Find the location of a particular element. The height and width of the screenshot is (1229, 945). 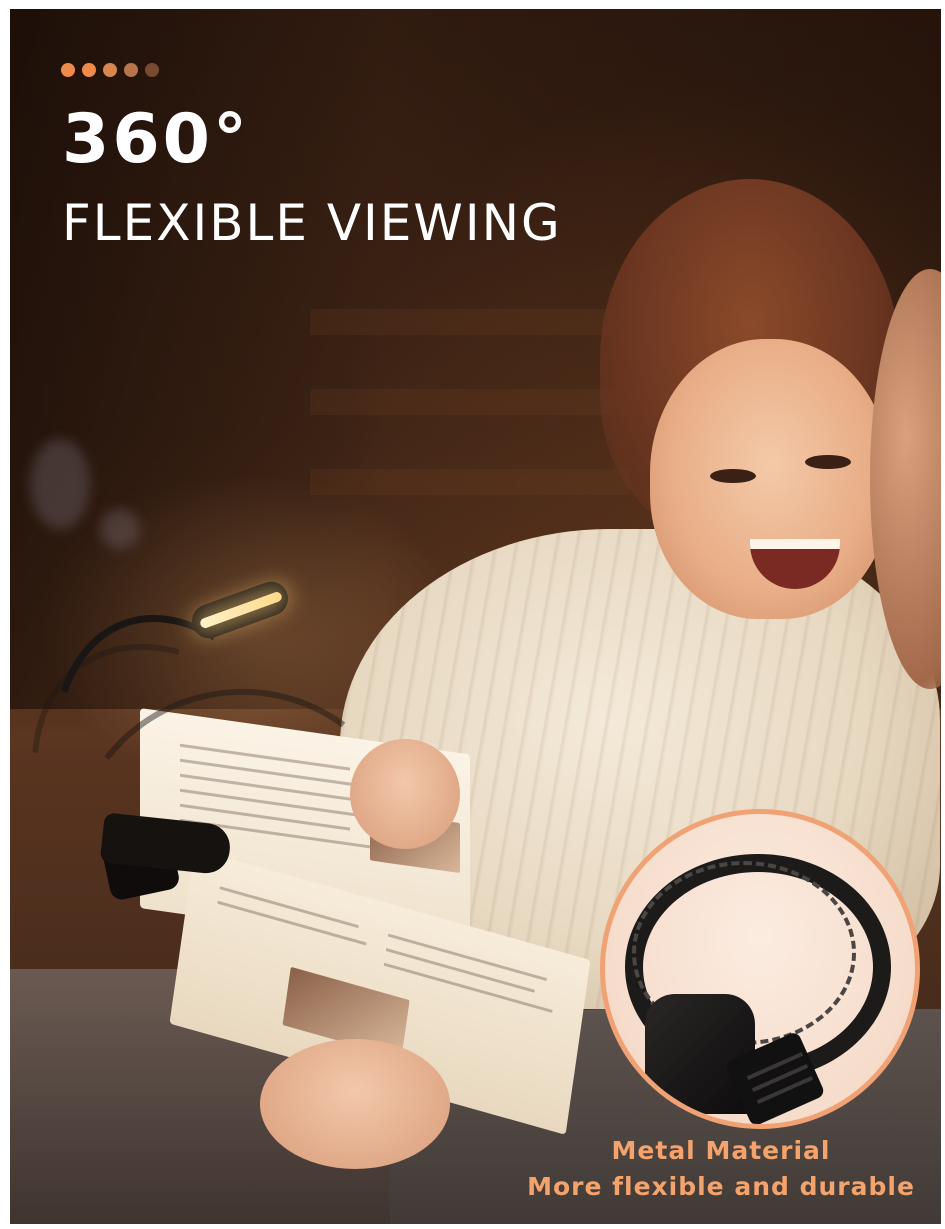

feature-caption: Metal Material More flexible and durable is located at coordinates (721, 1169).